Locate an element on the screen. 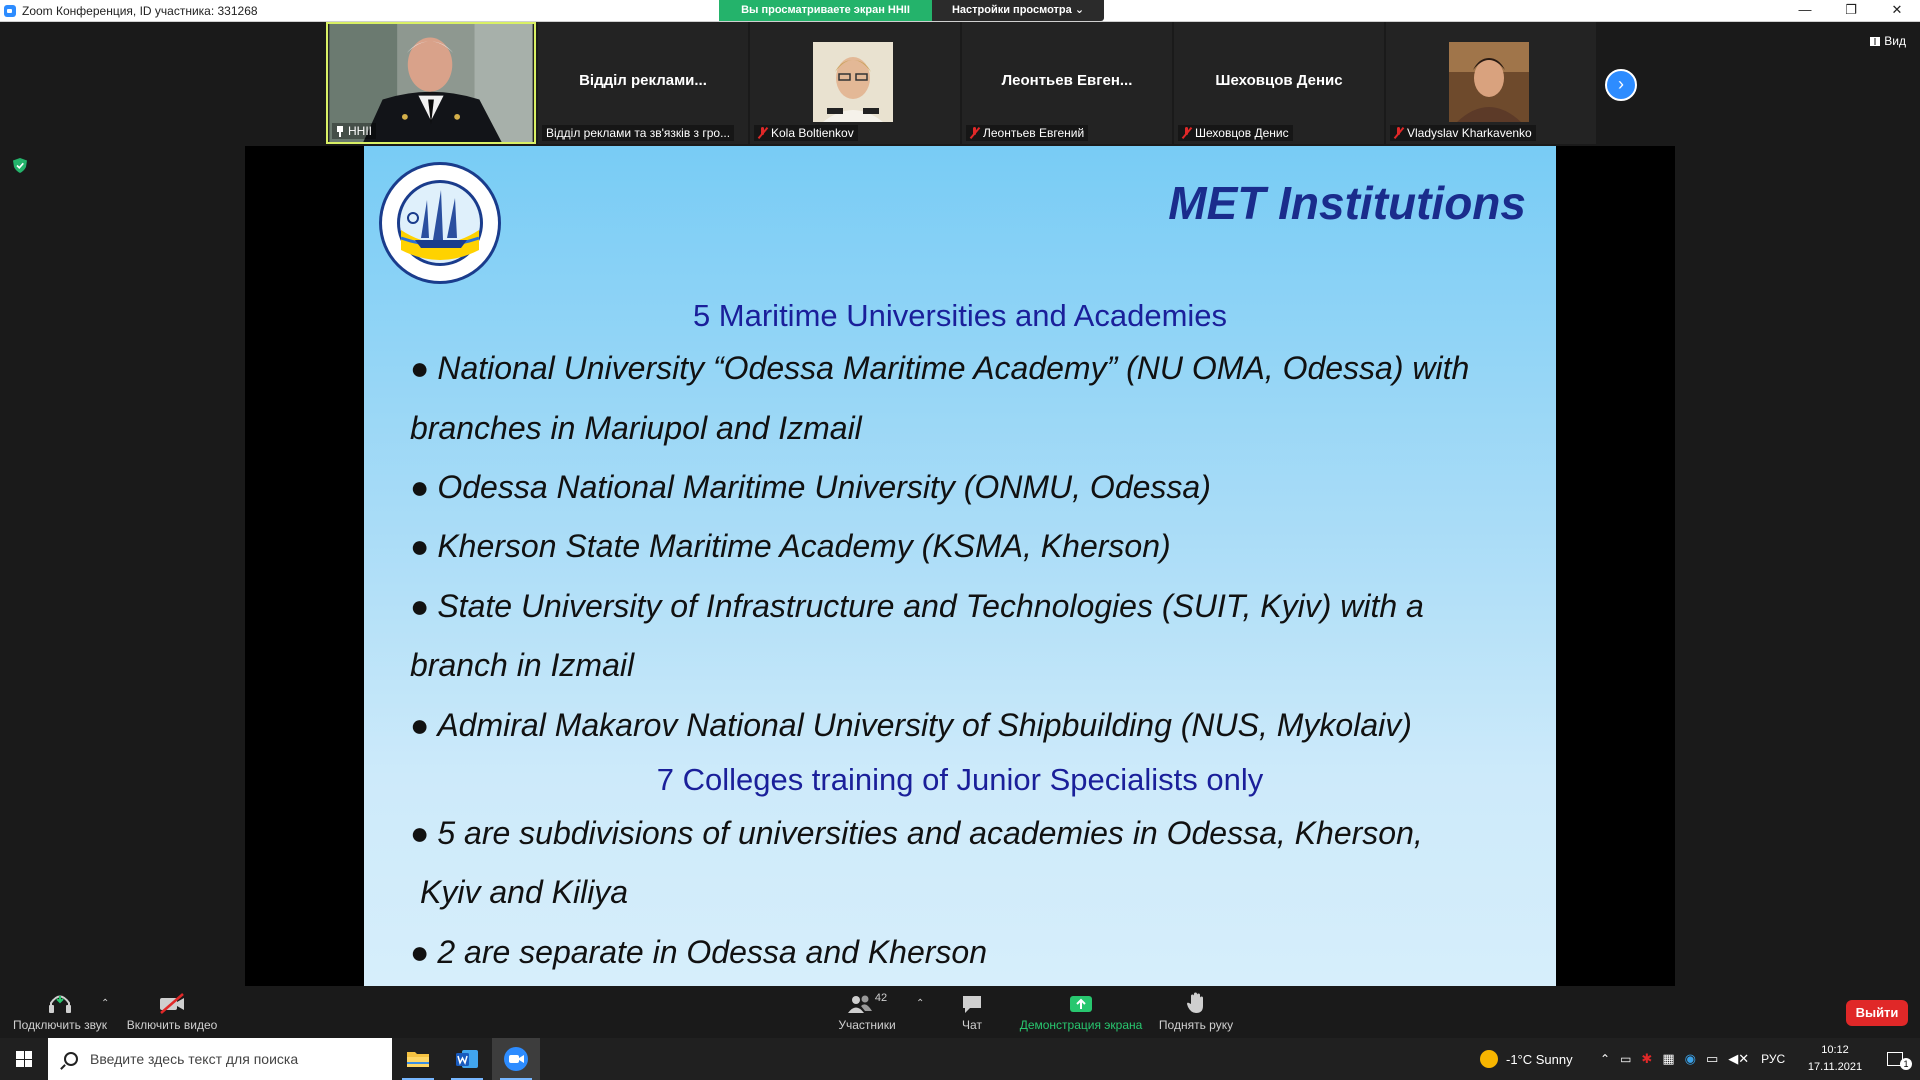 The width and height of the screenshot is (1920, 1080). participant-tile: Леонтьев Евген... Леонтьев Евгений is located at coordinates (1067, 83).